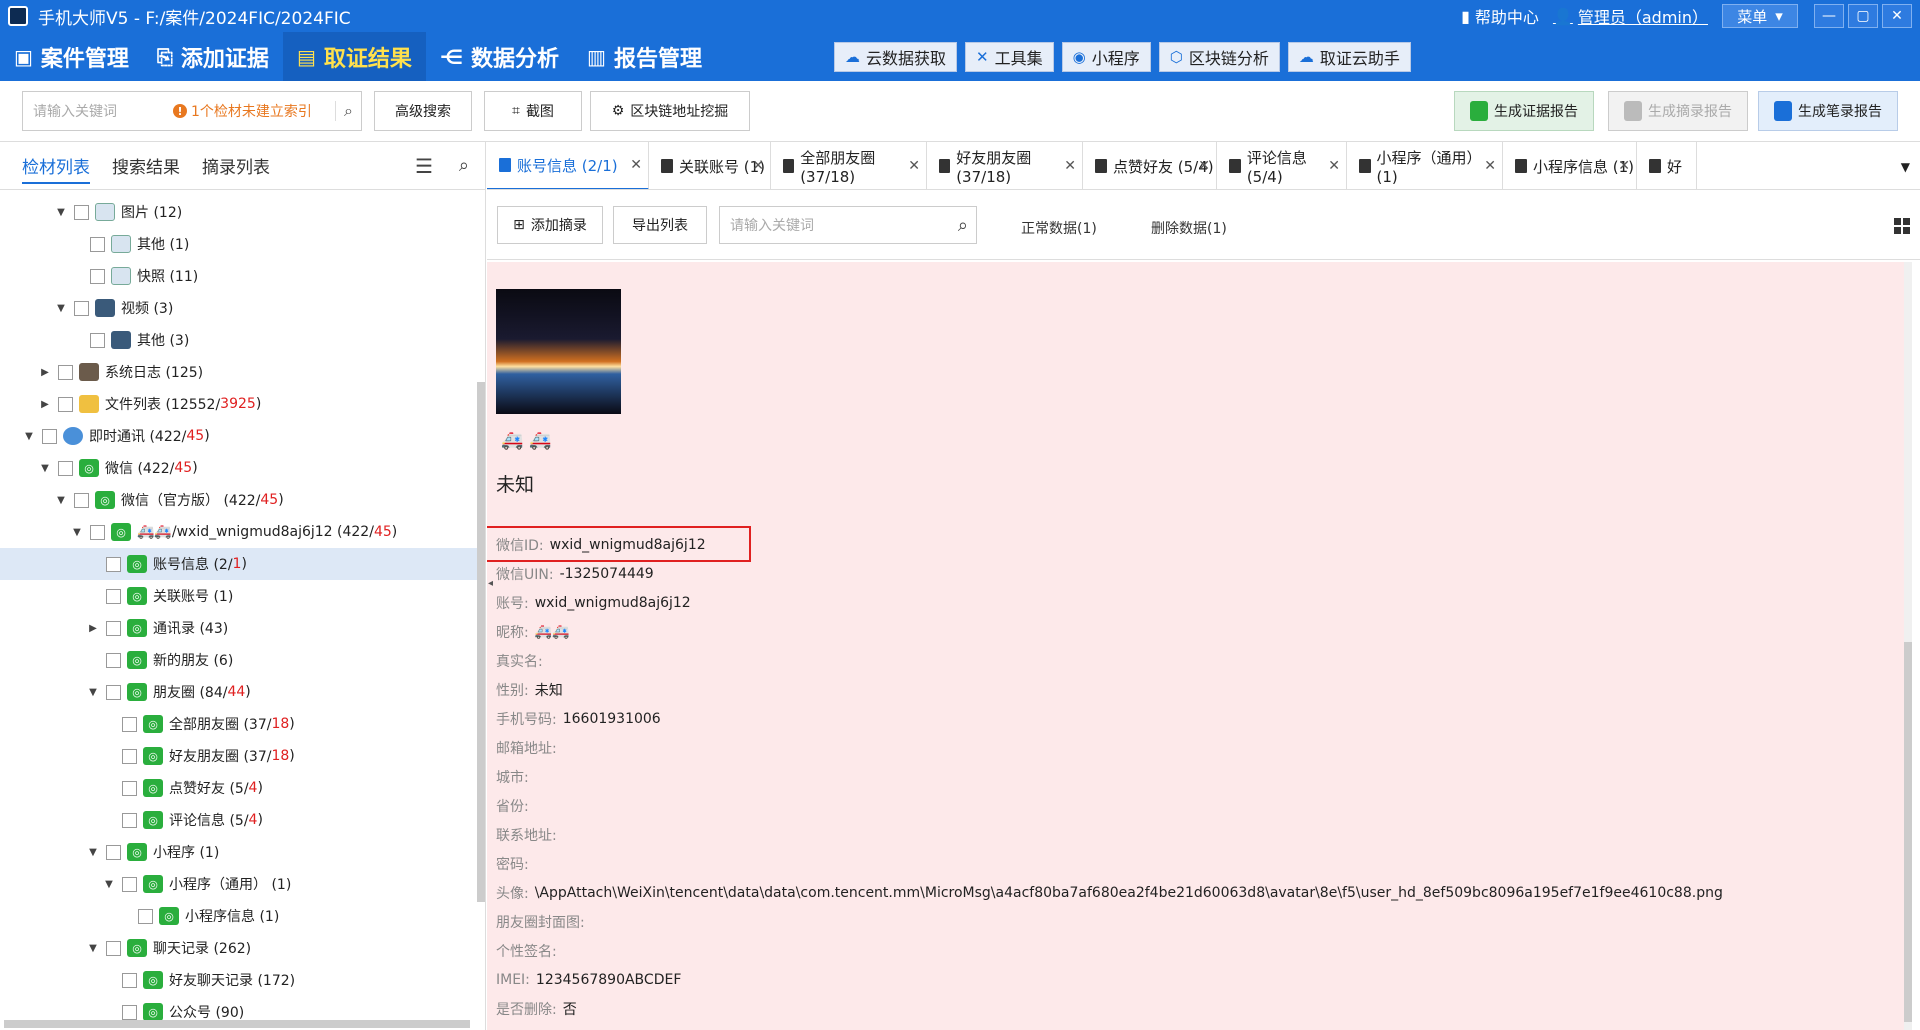 The width and height of the screenshot is (1920, 1030). I want to click on splitter-handle: ◂, so click(490, 583).